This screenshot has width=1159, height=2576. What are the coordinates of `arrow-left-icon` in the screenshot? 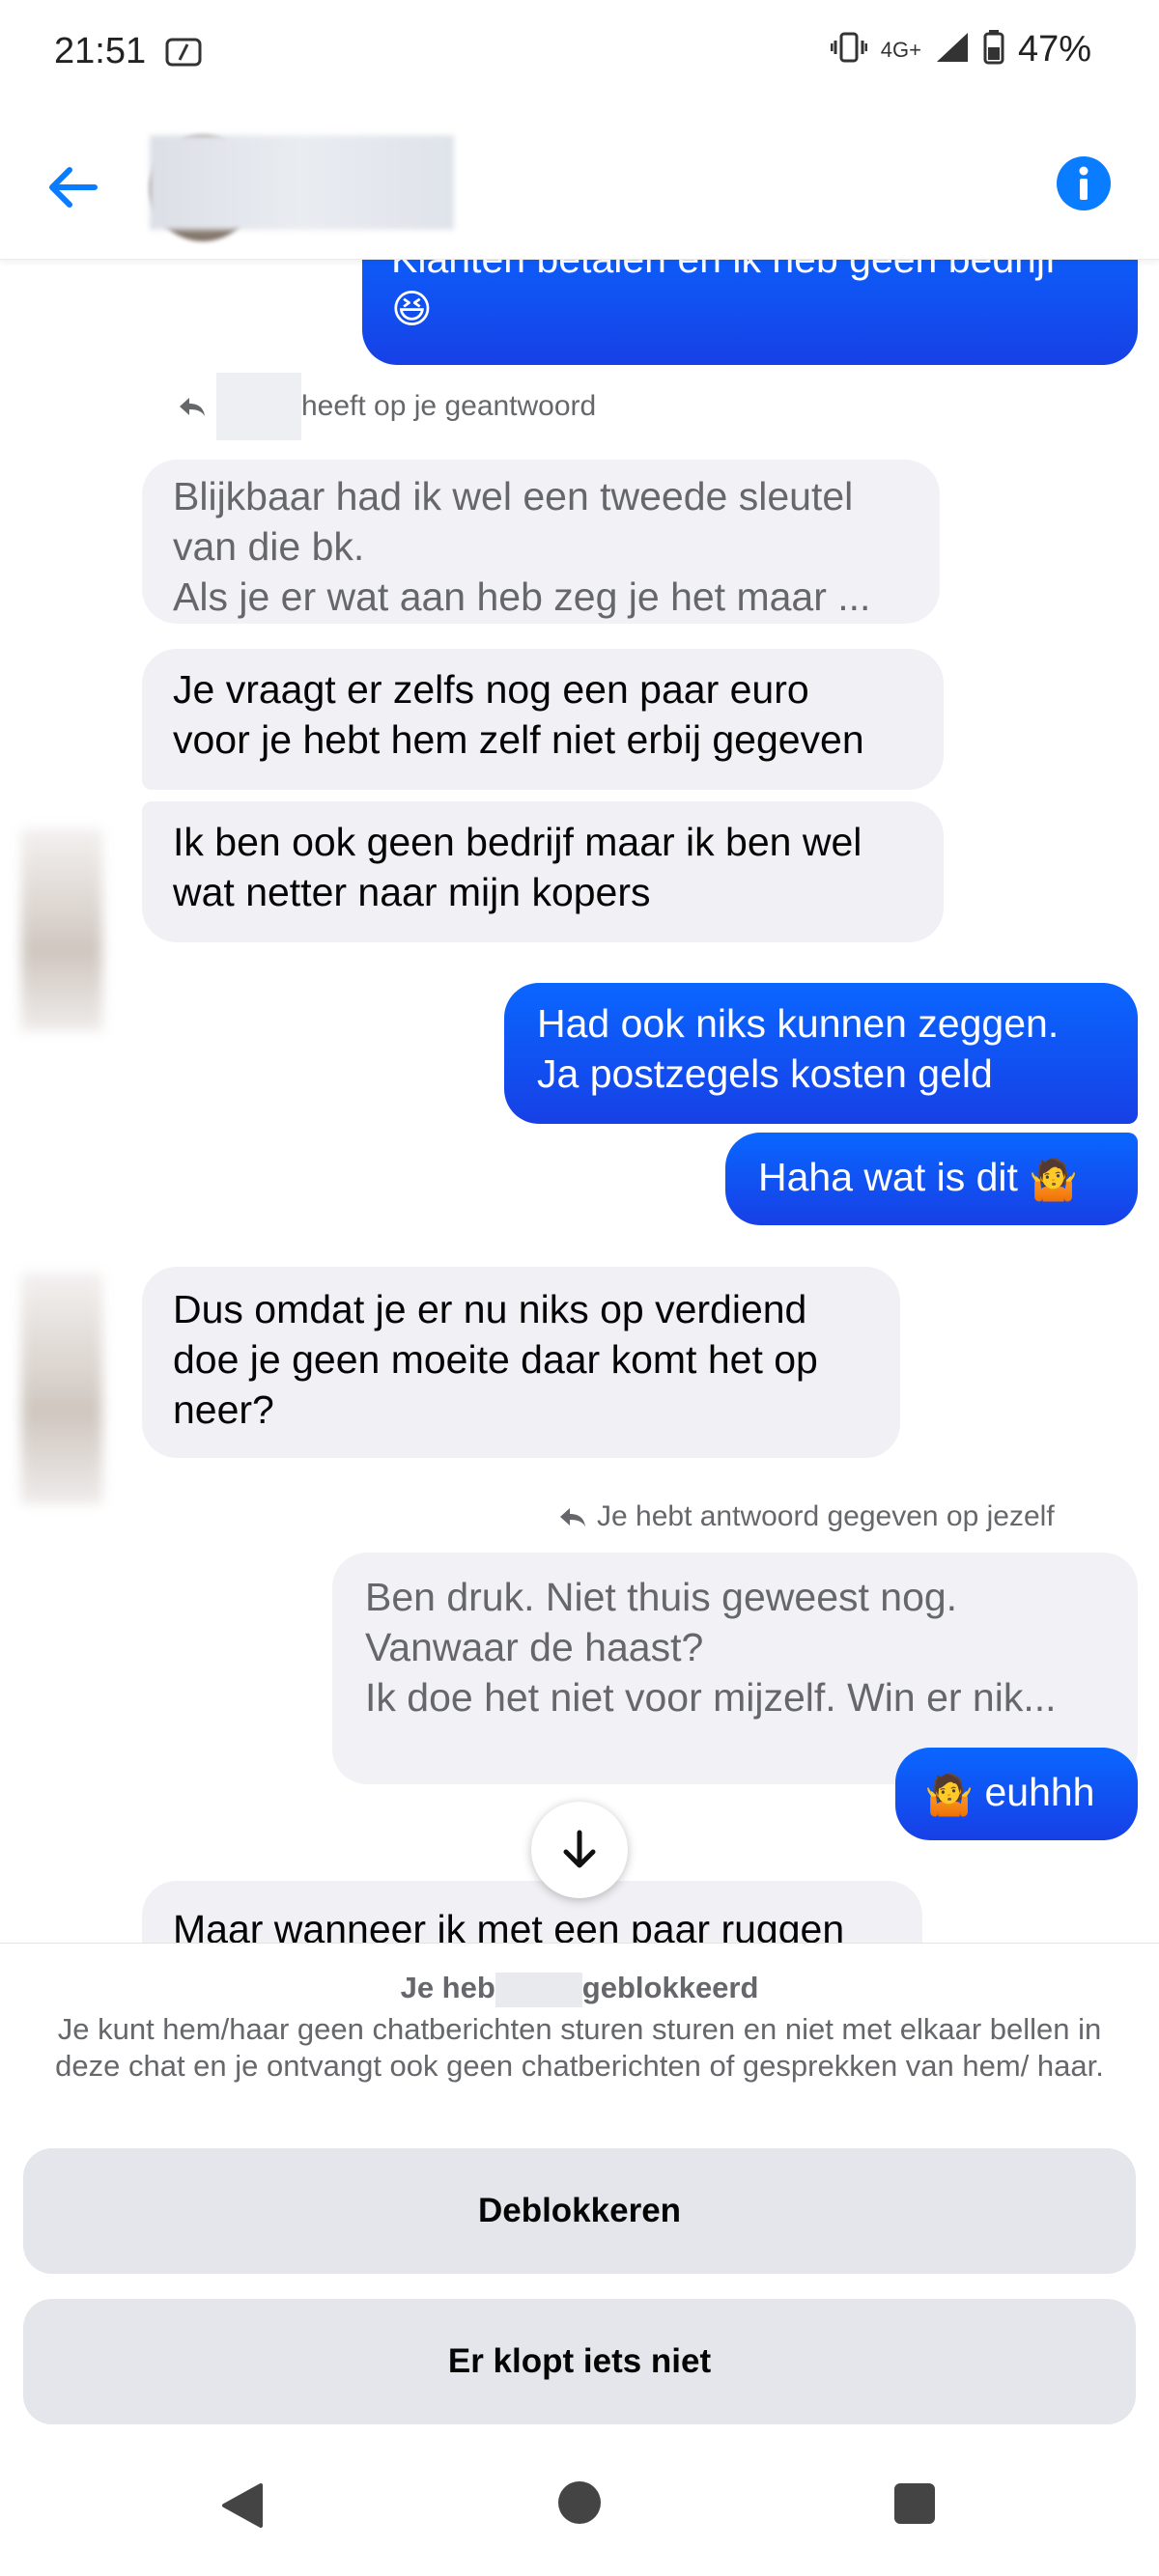 It's located at (74, 188).